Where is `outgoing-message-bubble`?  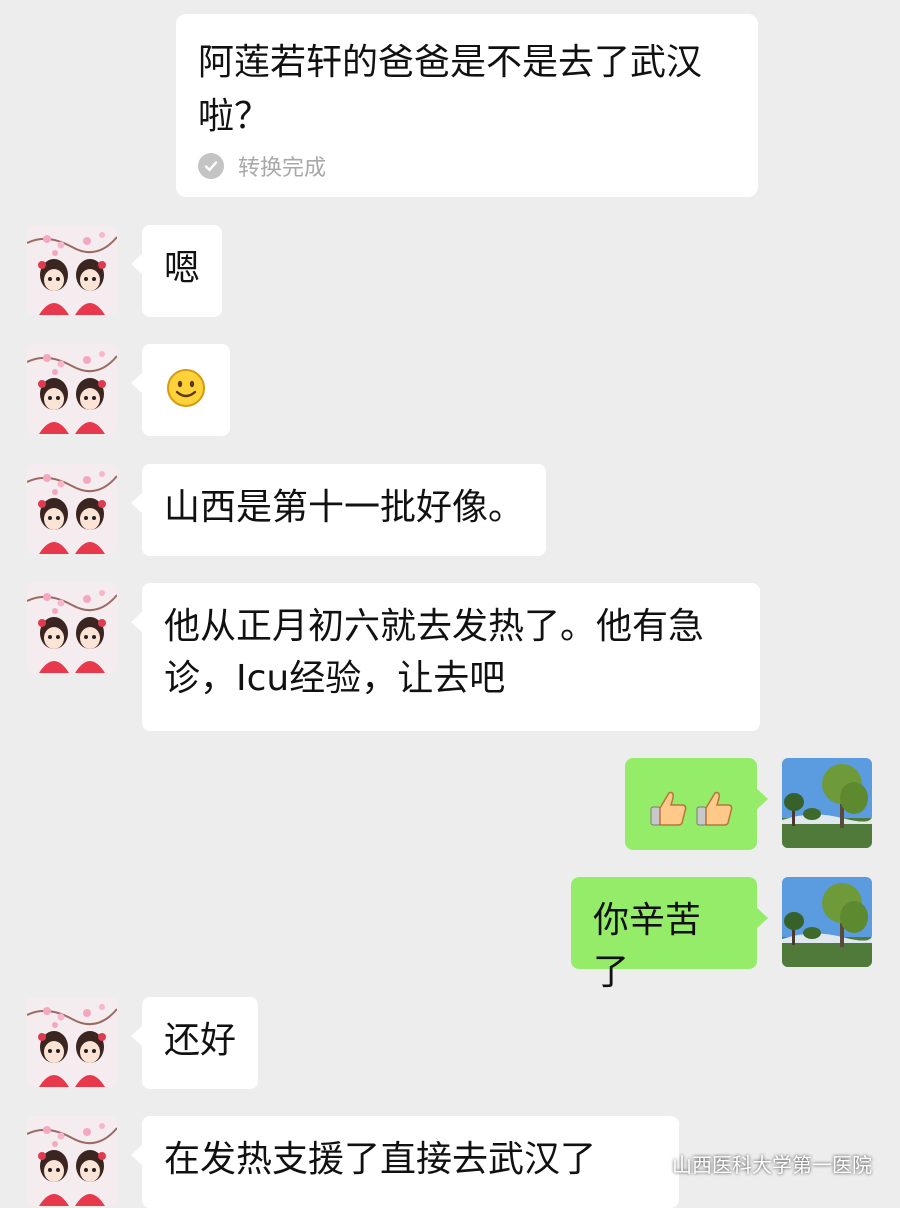
outgoing-message-bubble is located at coordinates (696, 804).